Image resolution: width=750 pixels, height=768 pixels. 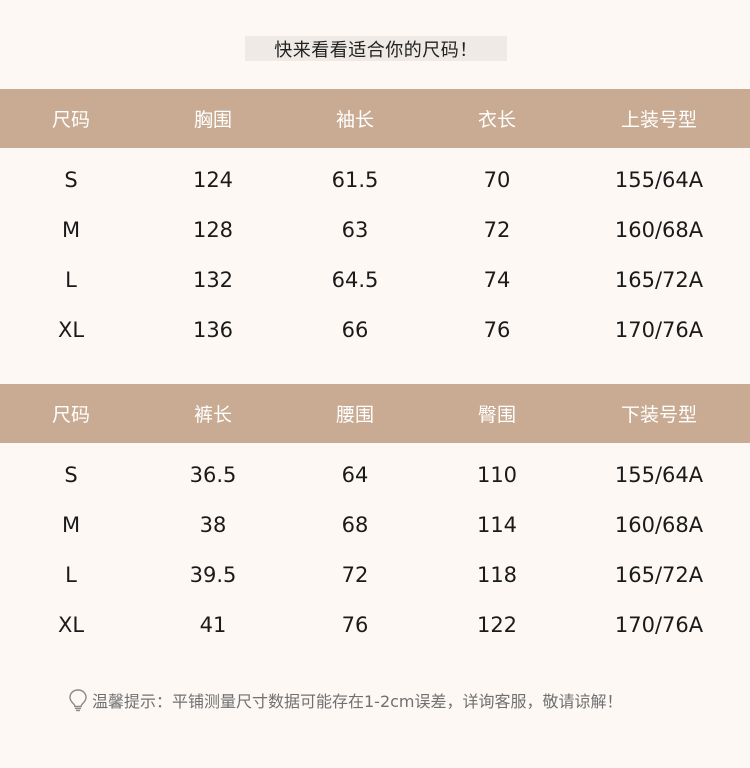 I want to click on table-row: M 128 63 72 160/68A, so click(x=375, y=230).